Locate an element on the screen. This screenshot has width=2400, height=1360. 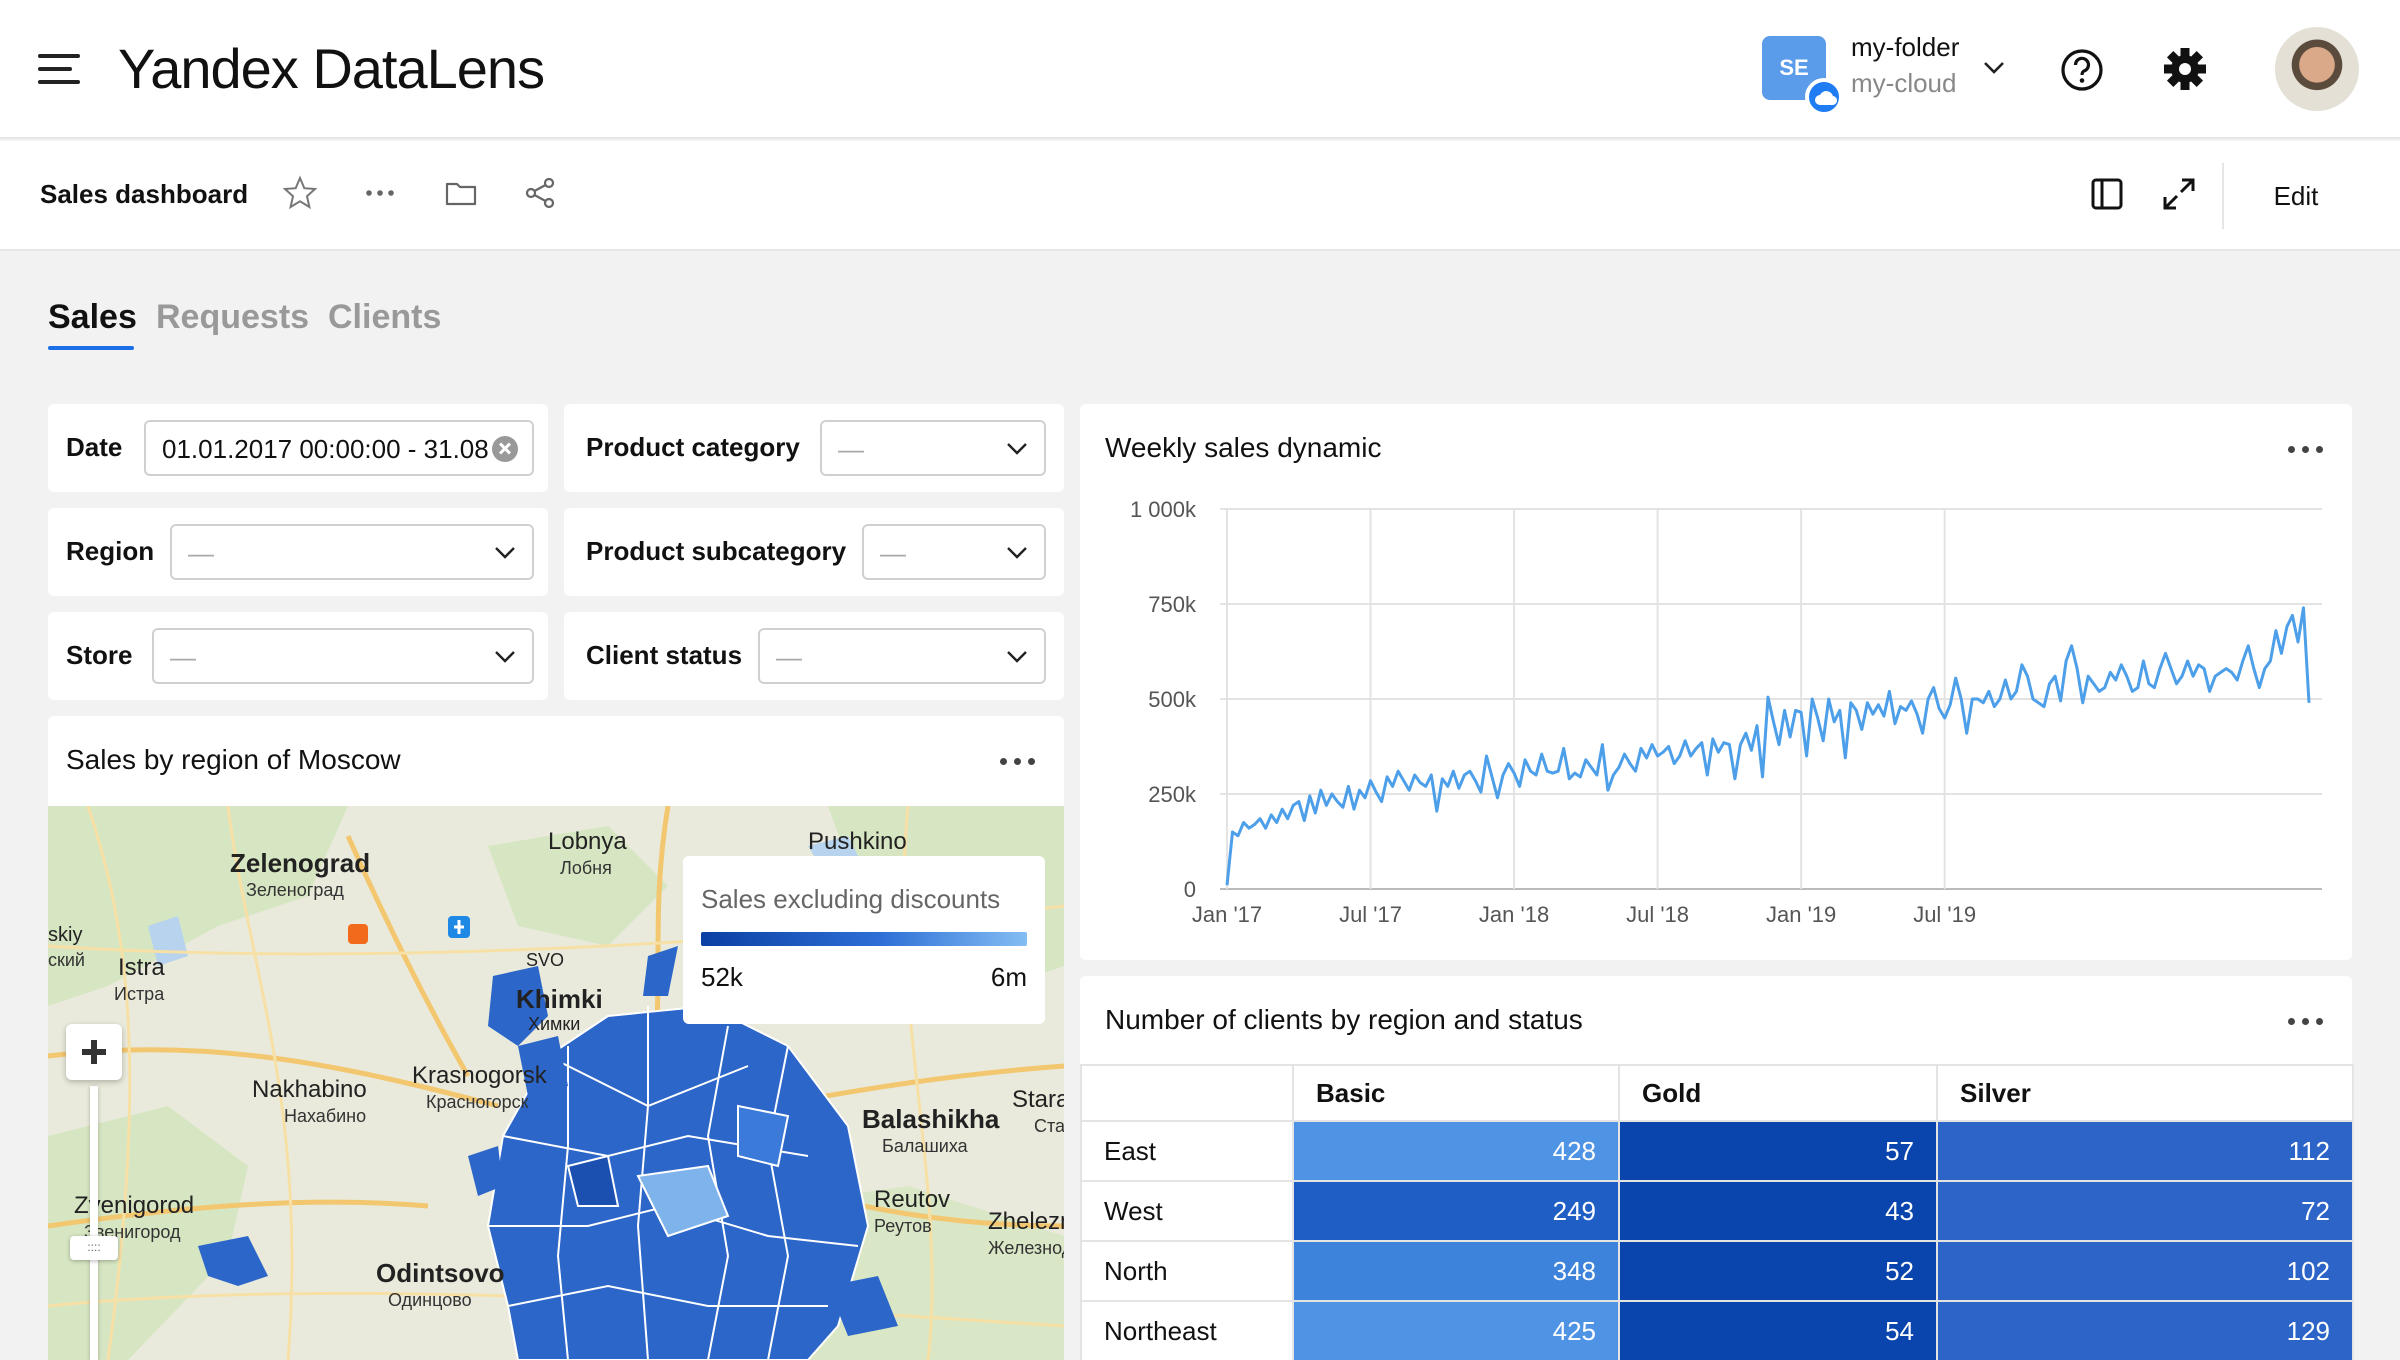
active-tab-indicator is located at coordinates (91, 348).